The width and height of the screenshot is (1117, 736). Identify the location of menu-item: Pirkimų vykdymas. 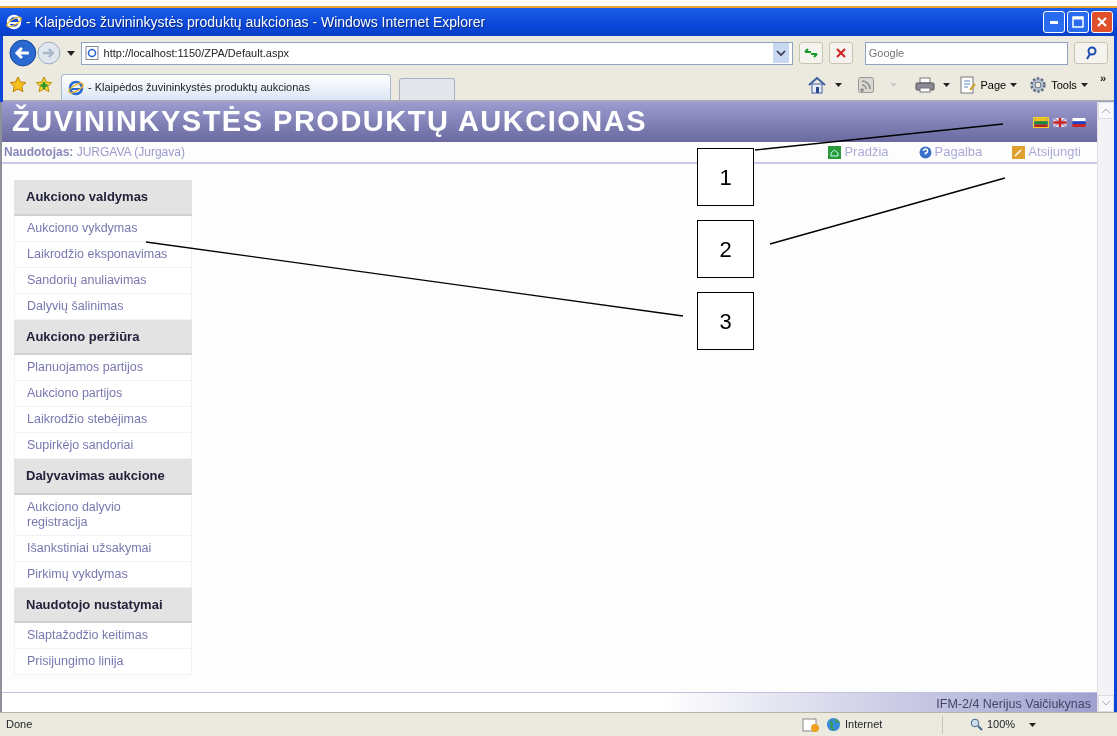
(103, 574).